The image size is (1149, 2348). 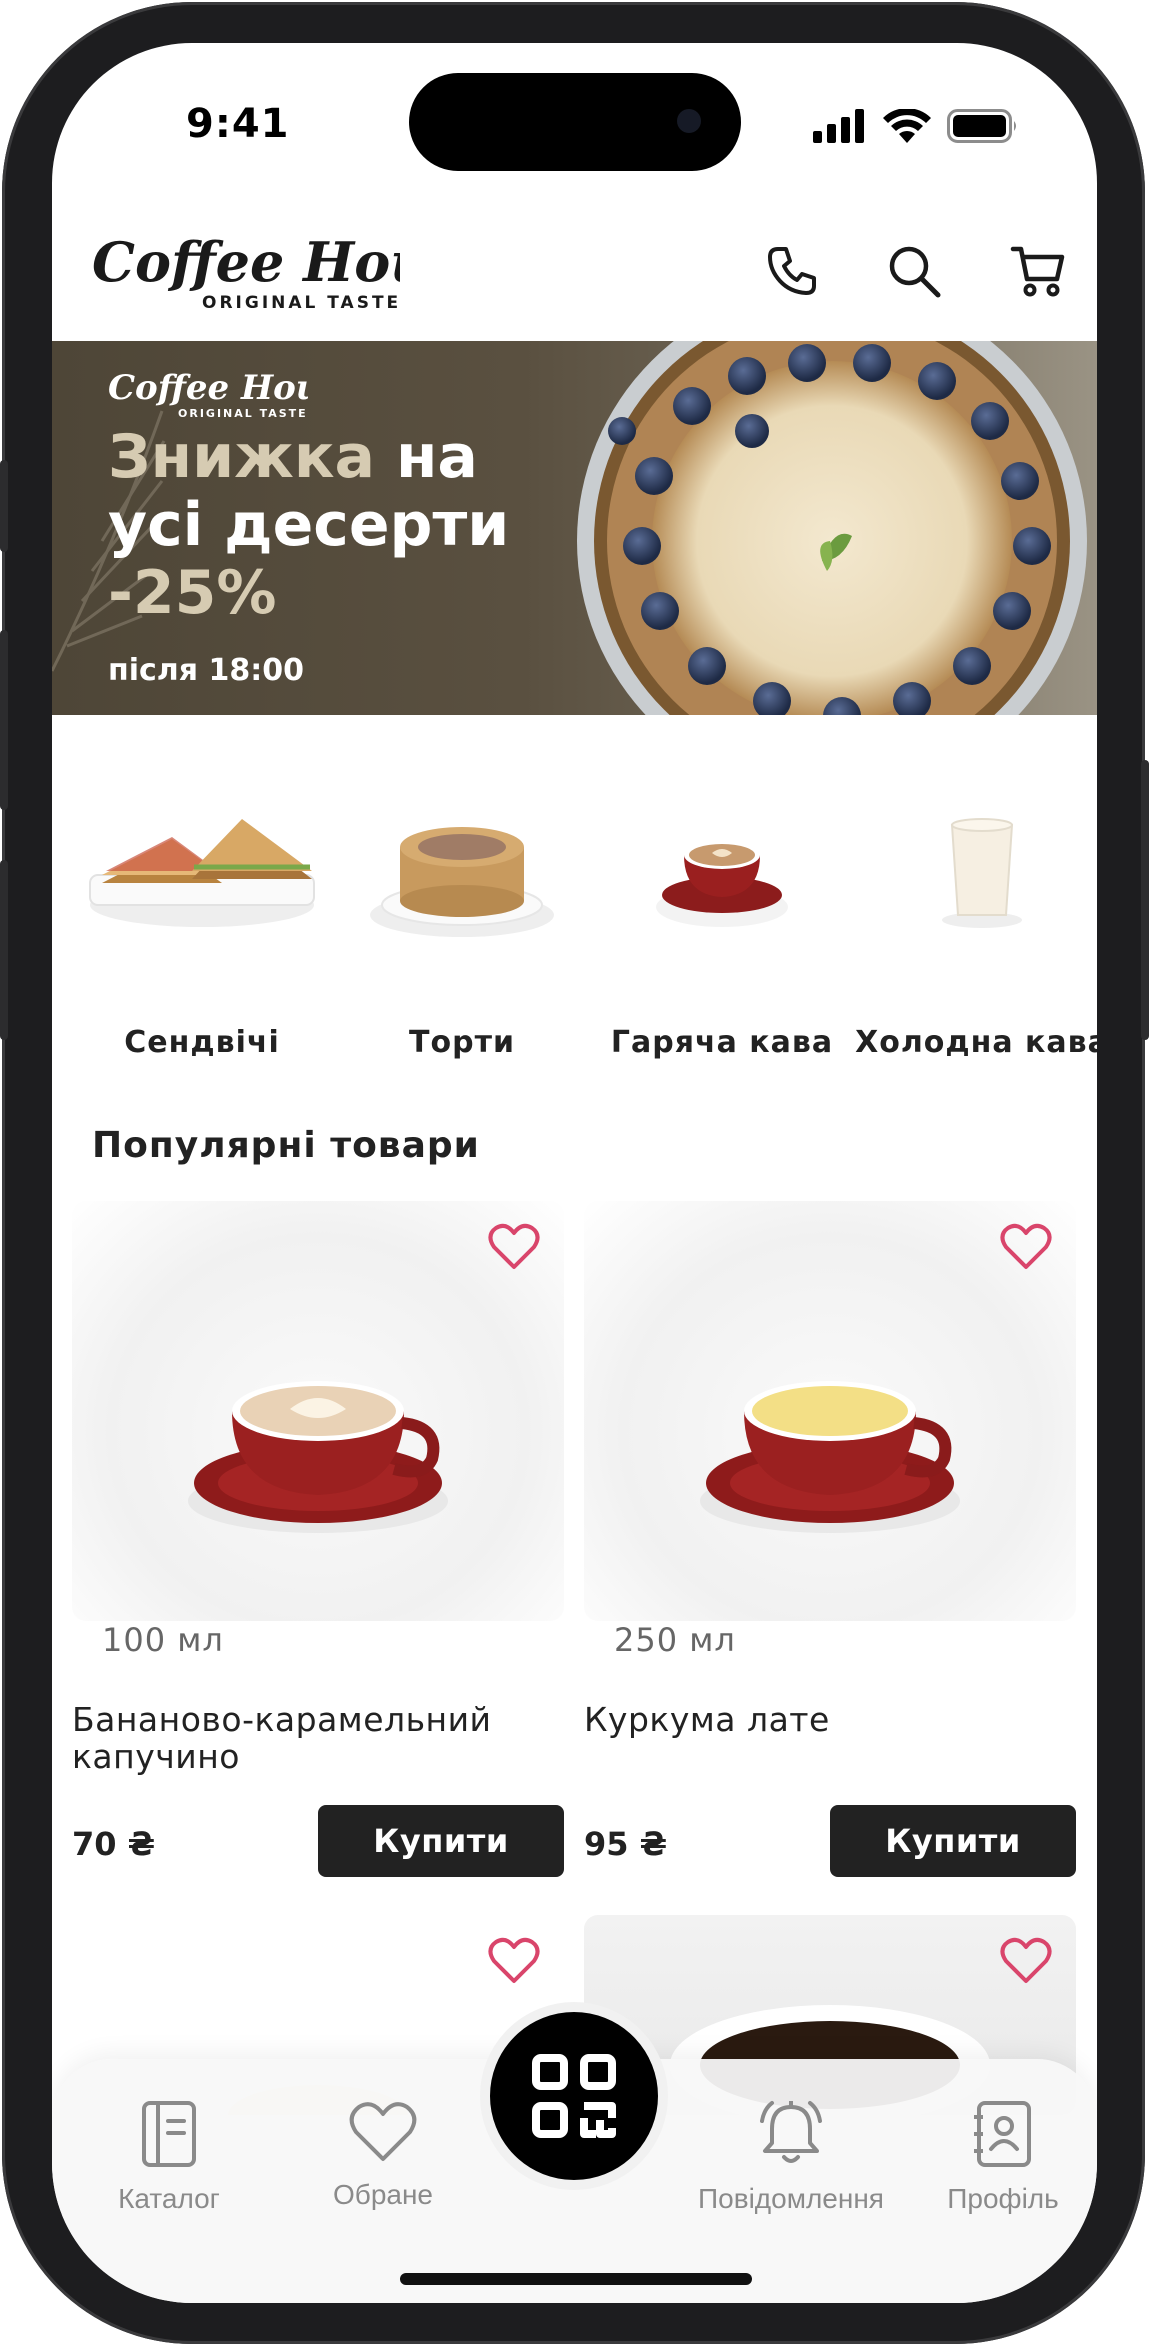 What do you see at coordinates (982, 873) in the screenshot?
I see `cold-coffee-image` at bounding box center [982, 873].